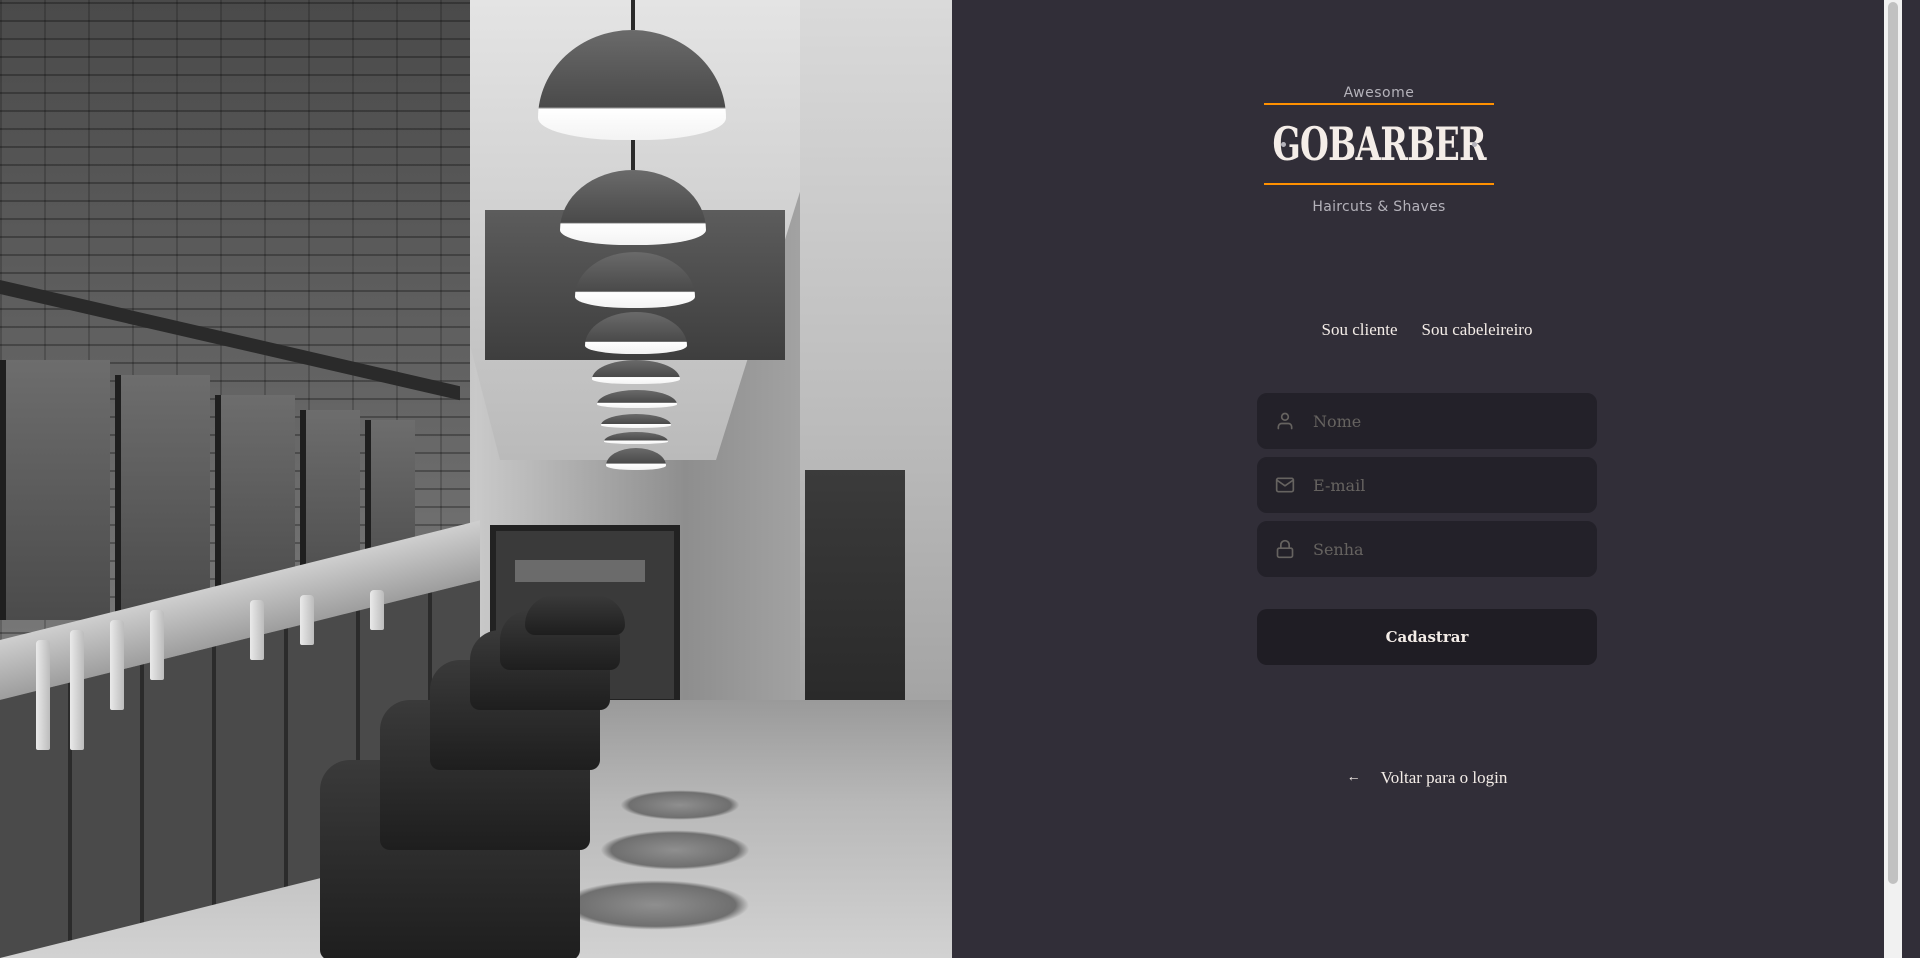 Image resolution: width=1920 pixels, height=958 pixels. I want to click on signup-button: Cadastrar, so click(1427, 637).